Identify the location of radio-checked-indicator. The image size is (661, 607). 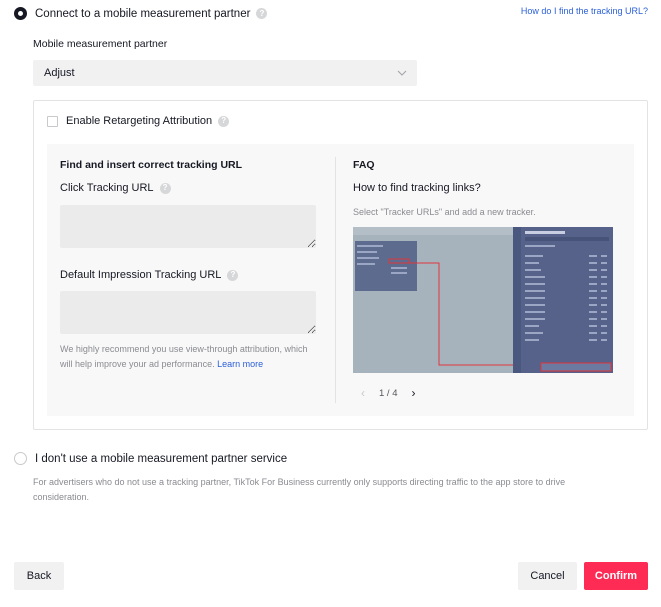
(20, 13).